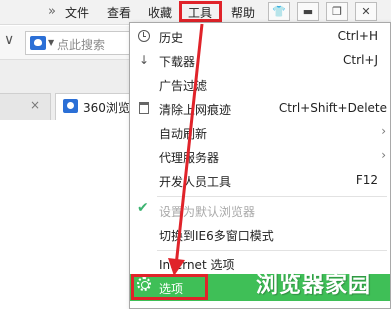  Describe the element at coordinates (332, 108) in the screenshot. I see `menu-item-shortcut: Ctrl+Shift+Delete` at that location.